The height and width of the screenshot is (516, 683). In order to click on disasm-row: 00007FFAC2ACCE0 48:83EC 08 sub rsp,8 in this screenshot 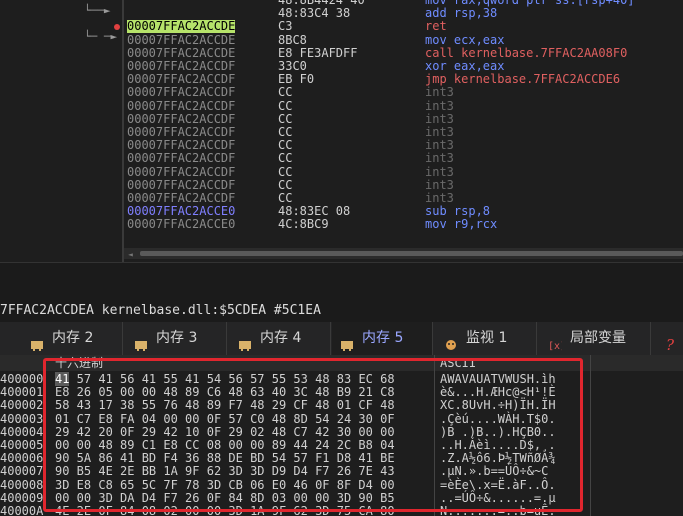, I will do `click(341, 211)`.